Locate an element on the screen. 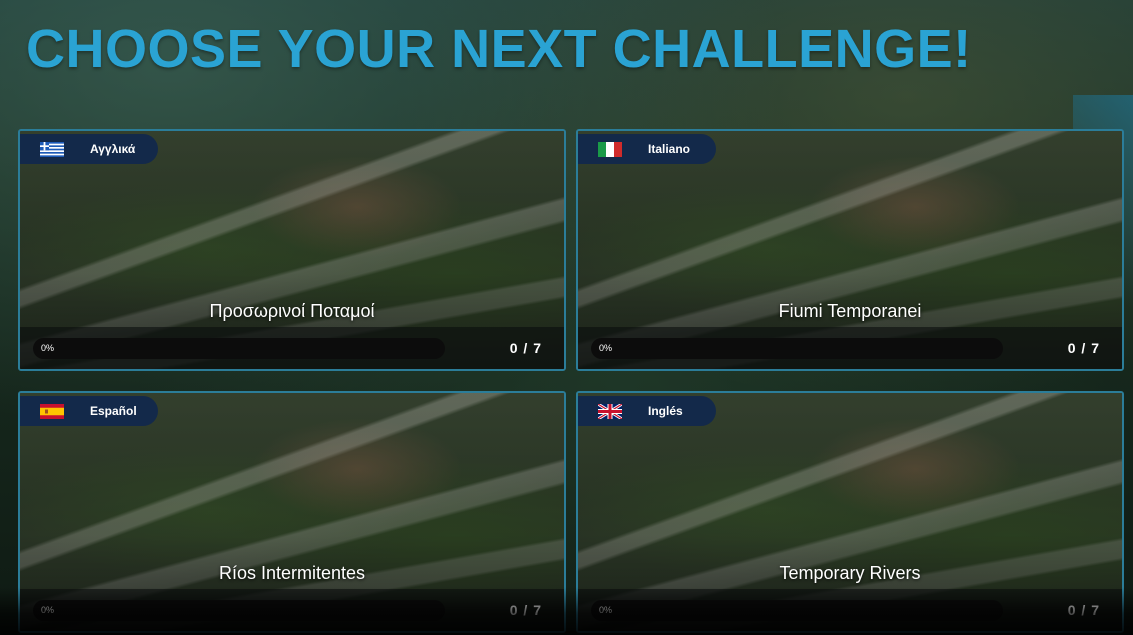 The height and width of the screenshot is (635, 1133). language-label: Αγγλικά is located at coordinates (113, 149).